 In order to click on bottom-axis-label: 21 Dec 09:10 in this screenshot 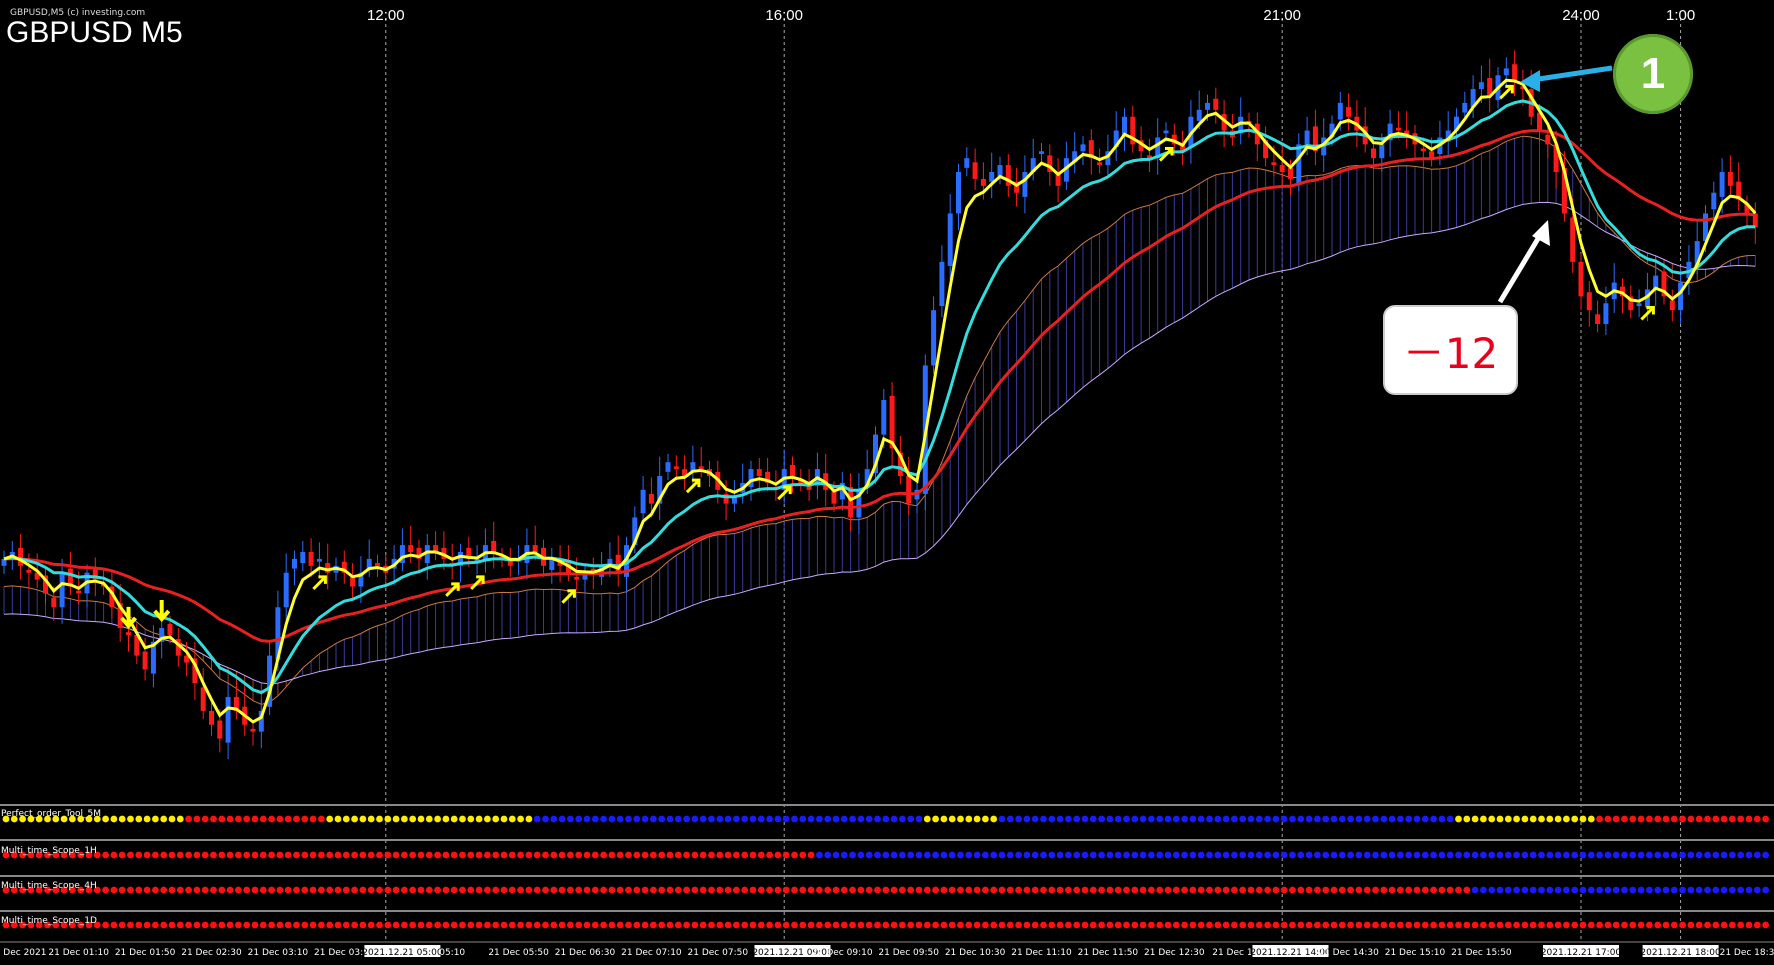, I will do `click(842, 953)`.